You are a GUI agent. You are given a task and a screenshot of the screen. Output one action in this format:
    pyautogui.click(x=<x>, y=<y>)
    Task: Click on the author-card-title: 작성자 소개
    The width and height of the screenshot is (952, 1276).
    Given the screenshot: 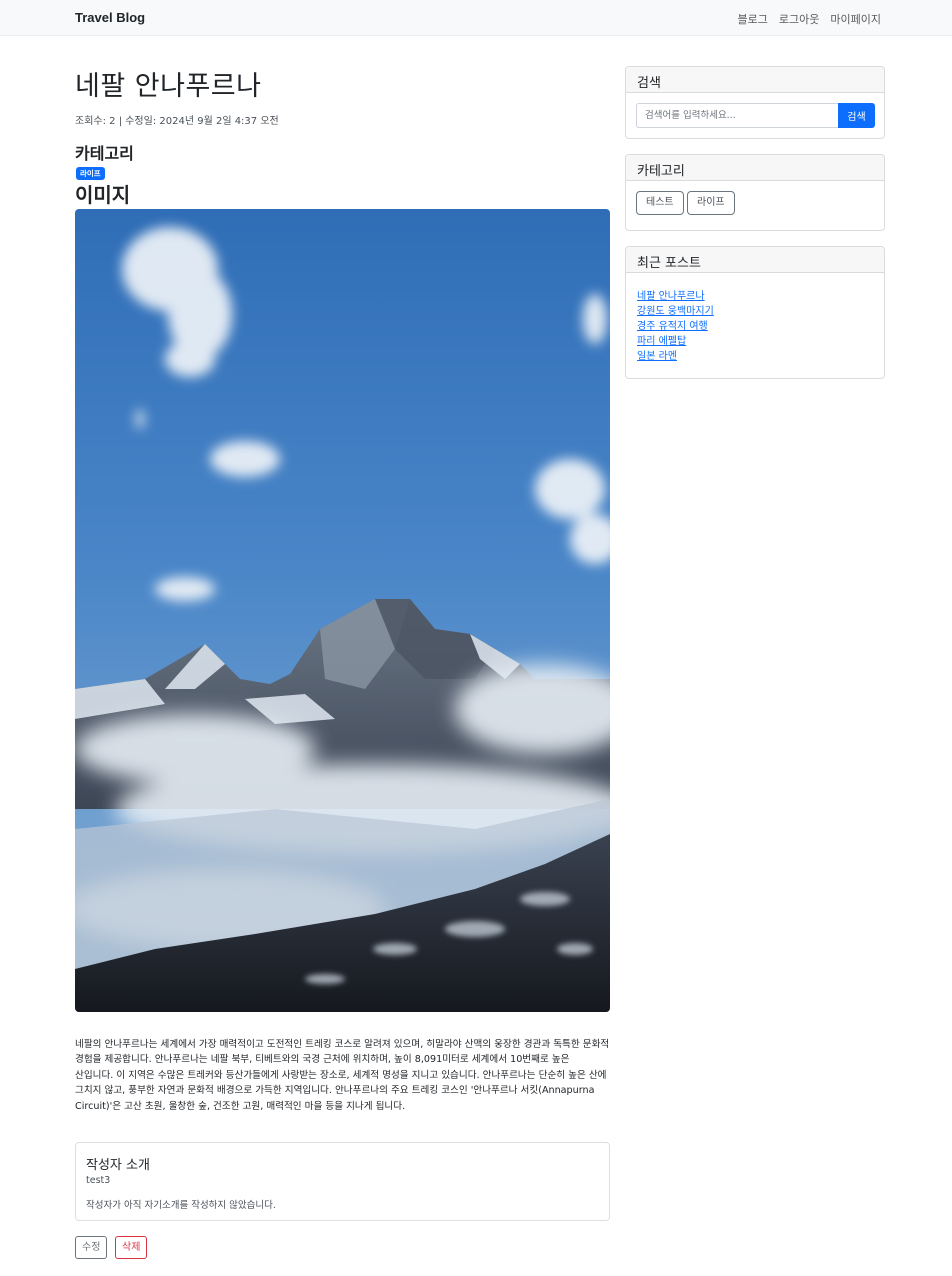 What is the action you would take?
    pyautogui.click(x=118, y=1165)
    